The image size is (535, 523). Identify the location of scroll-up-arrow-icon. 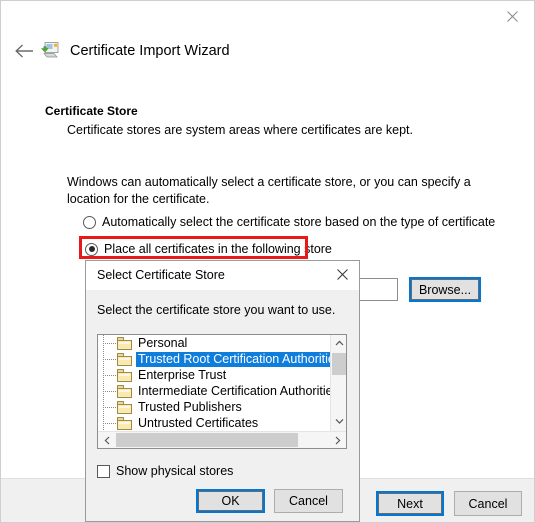
(338, 343).